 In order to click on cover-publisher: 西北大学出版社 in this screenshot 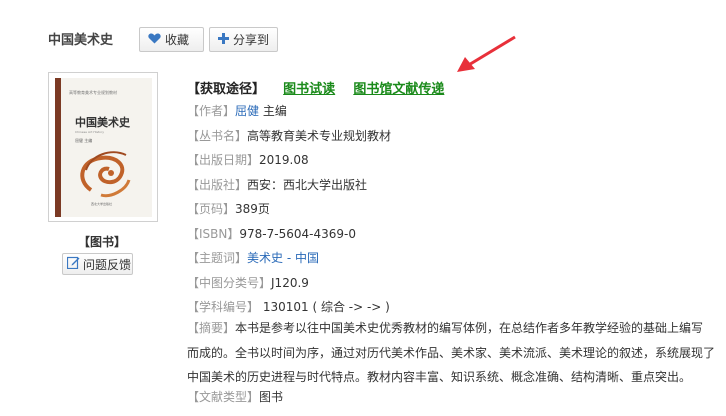, I will do `click(102, 204)`.